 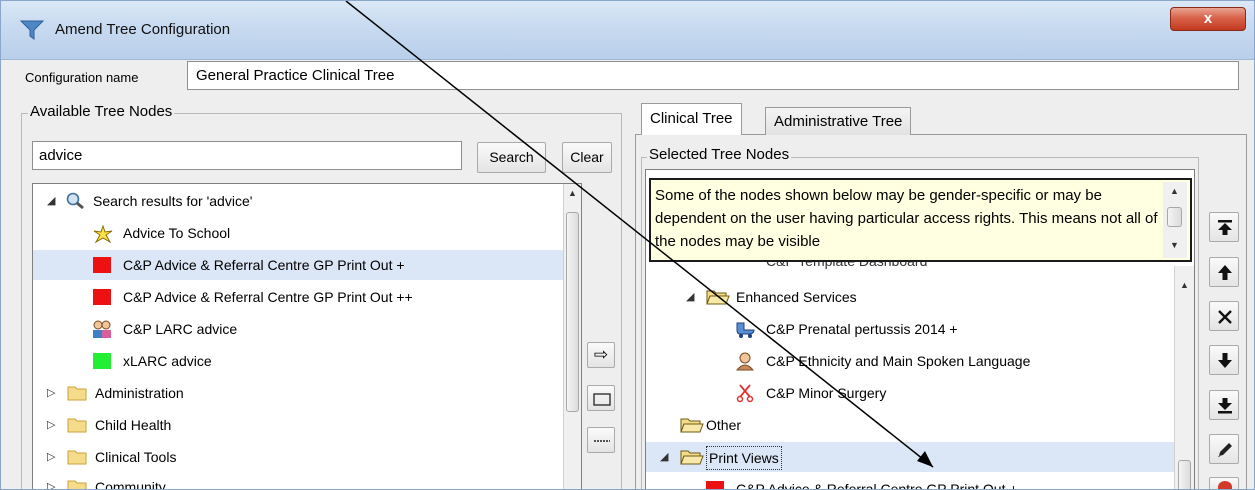 I want to click on tree-node: Other, so click(x=910, y=425).